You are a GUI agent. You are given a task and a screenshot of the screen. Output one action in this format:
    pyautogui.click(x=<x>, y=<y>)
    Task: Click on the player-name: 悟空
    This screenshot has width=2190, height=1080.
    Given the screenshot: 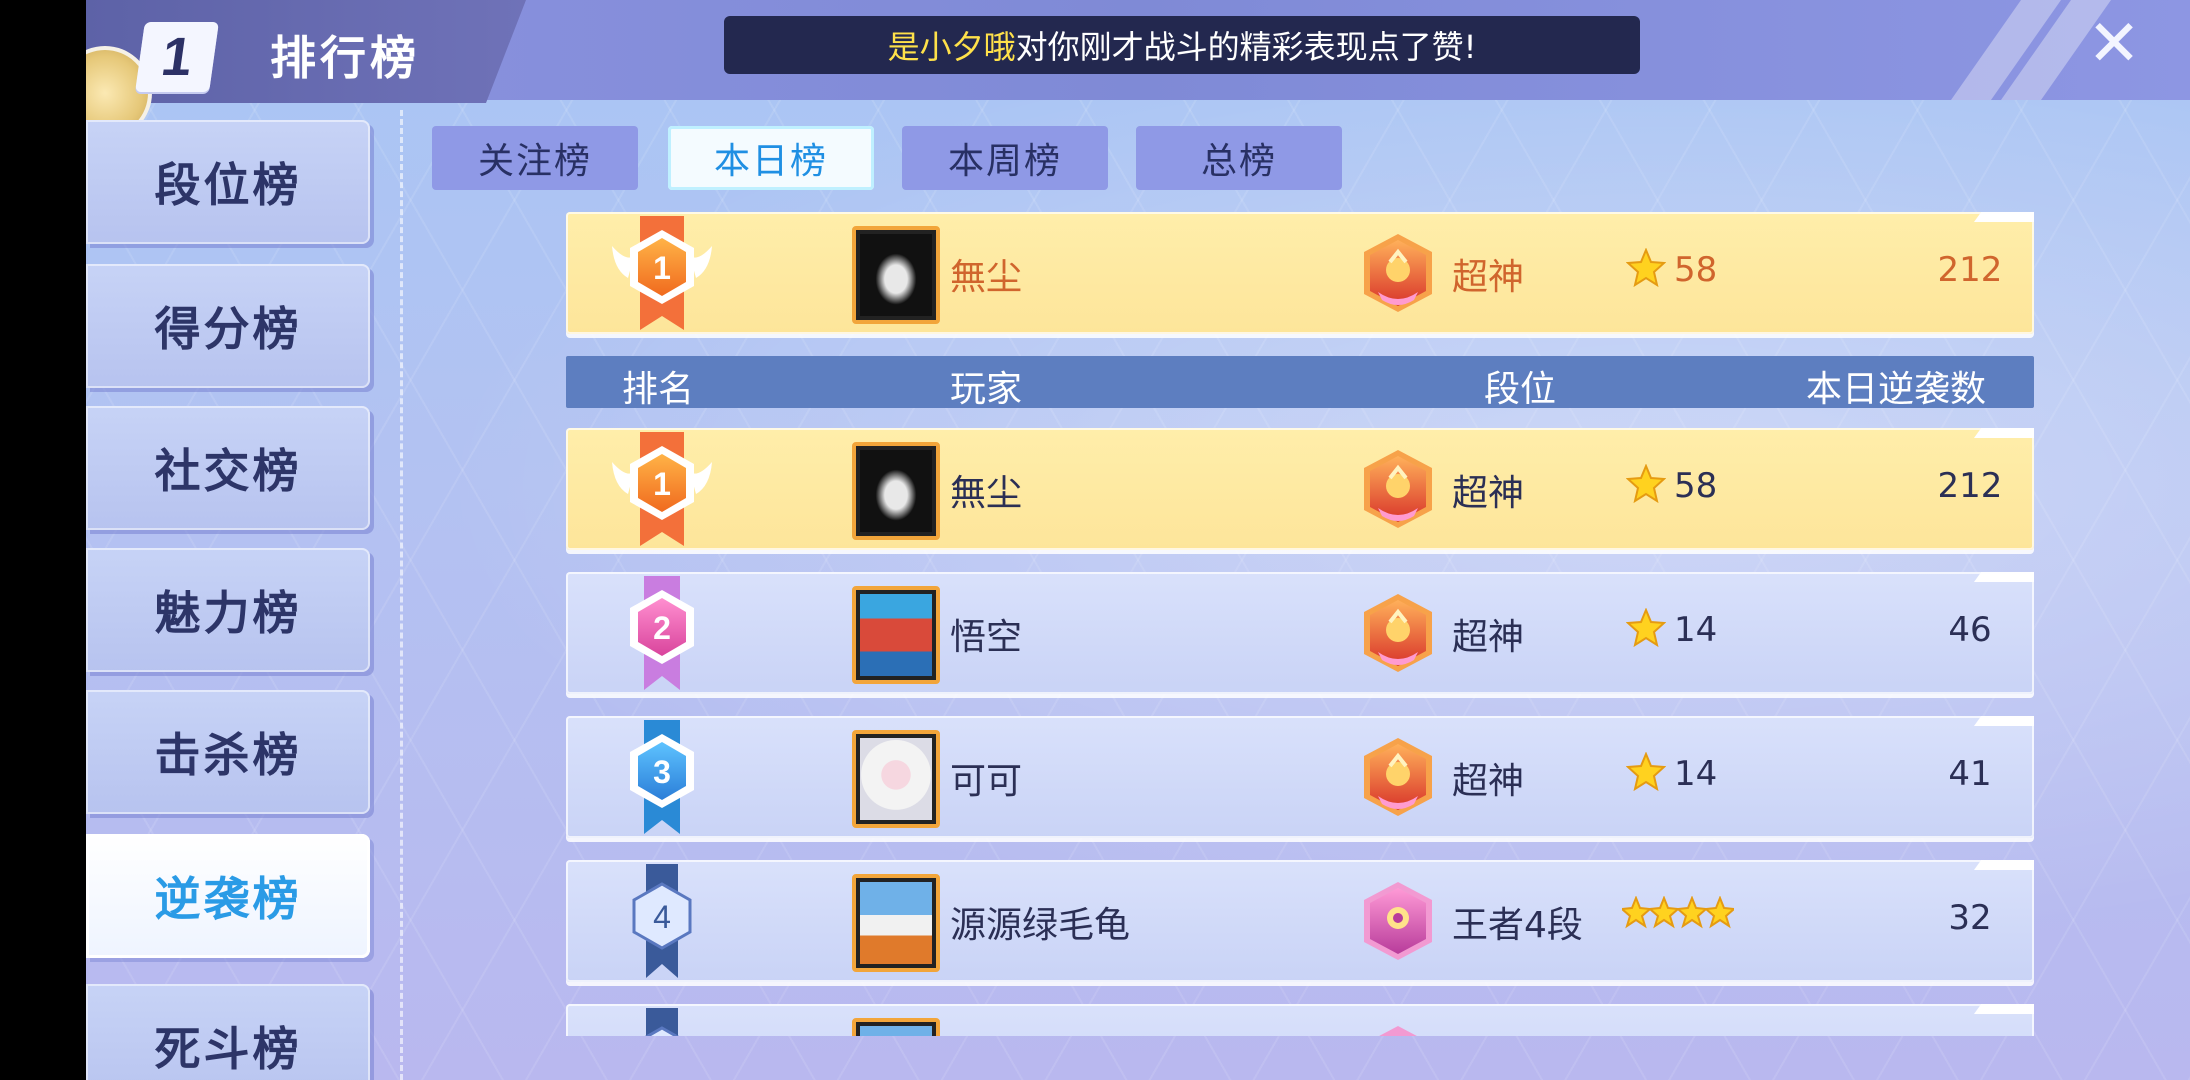 What is the action you would take?
    pyautogui.click(x=986, y=634)
    